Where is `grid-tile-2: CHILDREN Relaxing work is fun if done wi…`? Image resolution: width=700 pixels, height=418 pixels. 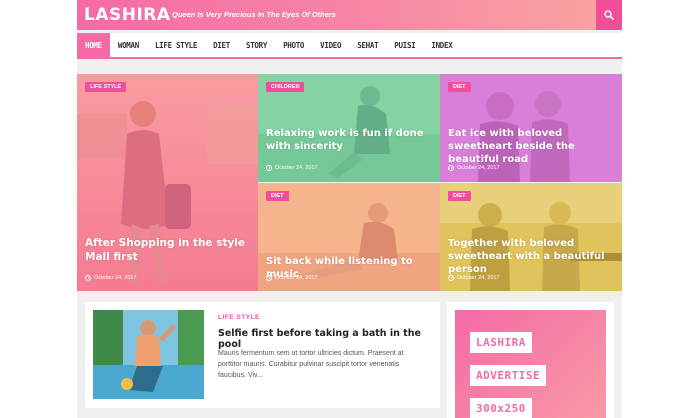 grid-tile-2: CHILDREN Relaxing work is fun if done wi… is located at coordinates (349, 128).